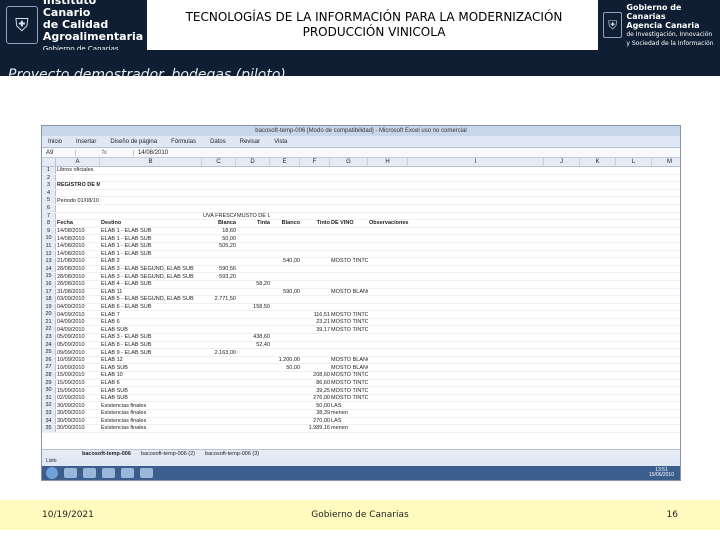  What do you see at coordinates (285, 223) in the screenshot?
I see `table-cell: Blanco` at bounding box center [285, 223].